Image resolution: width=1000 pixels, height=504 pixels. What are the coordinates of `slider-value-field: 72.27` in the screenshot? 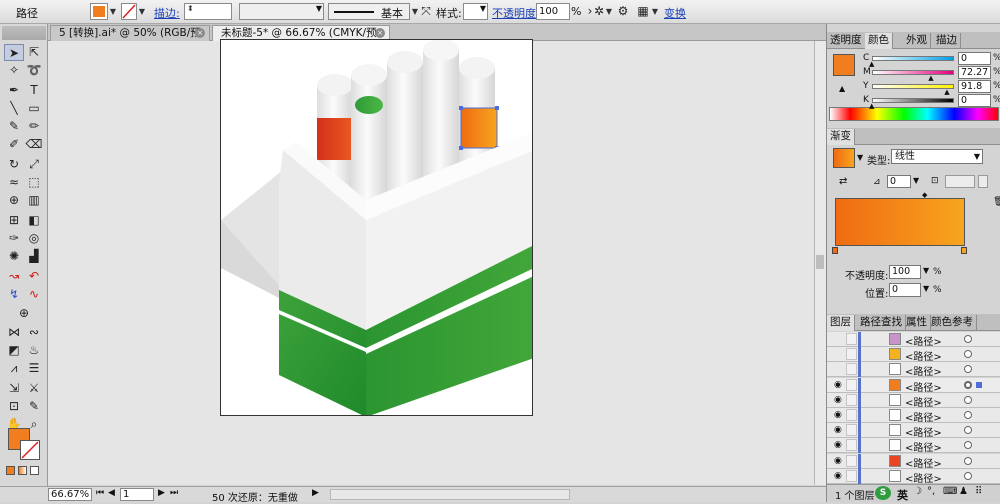 It's located at (974, 72).